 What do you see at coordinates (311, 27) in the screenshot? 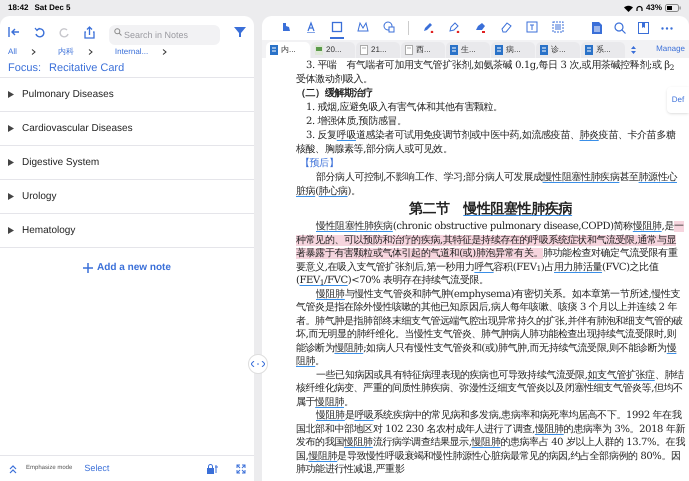
I see `text-tool-icon` at bounding box center [311, 27].